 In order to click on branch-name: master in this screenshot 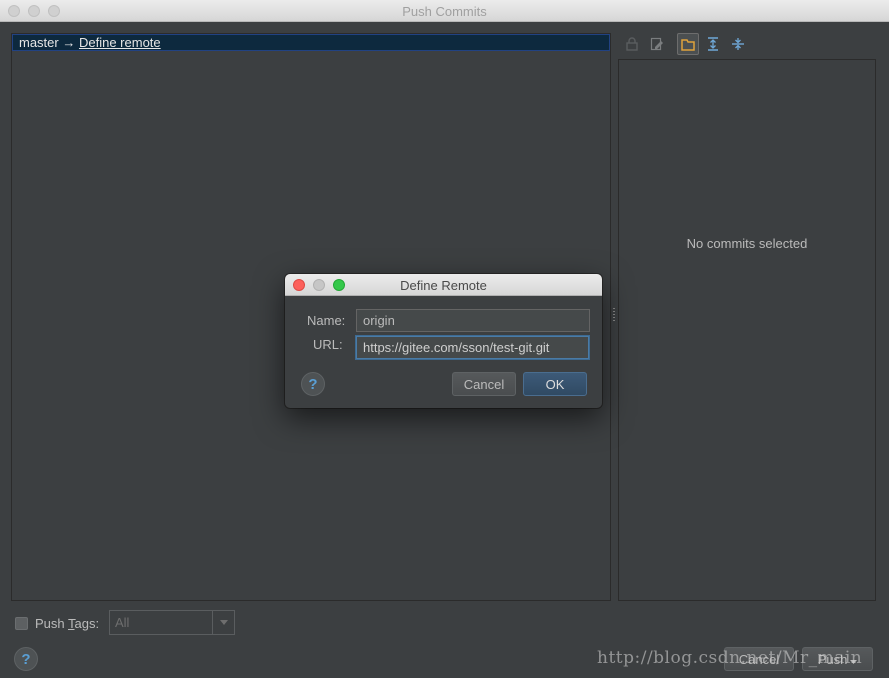, I will do `click(39, 42)`.